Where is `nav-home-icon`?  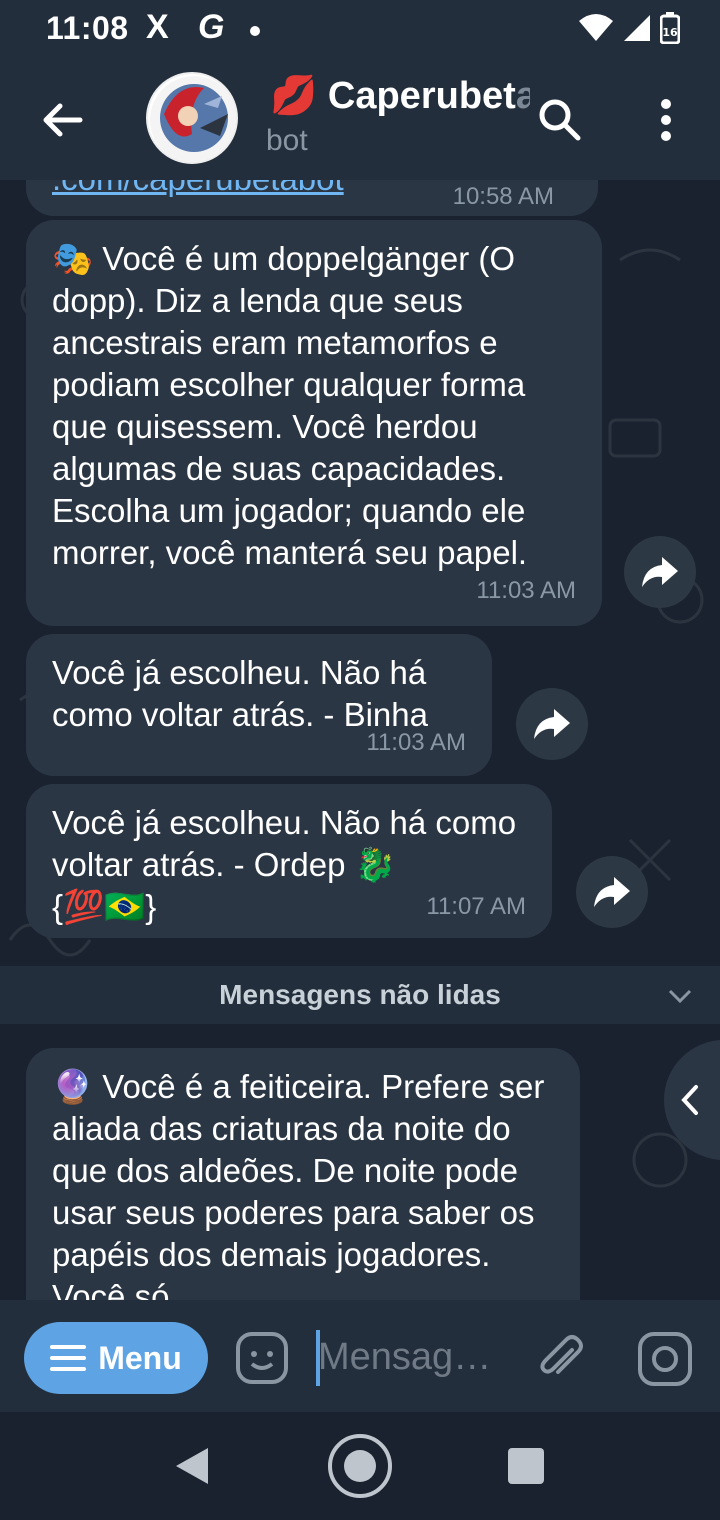
nav-home-icon is located at coordinates (360, 1466).